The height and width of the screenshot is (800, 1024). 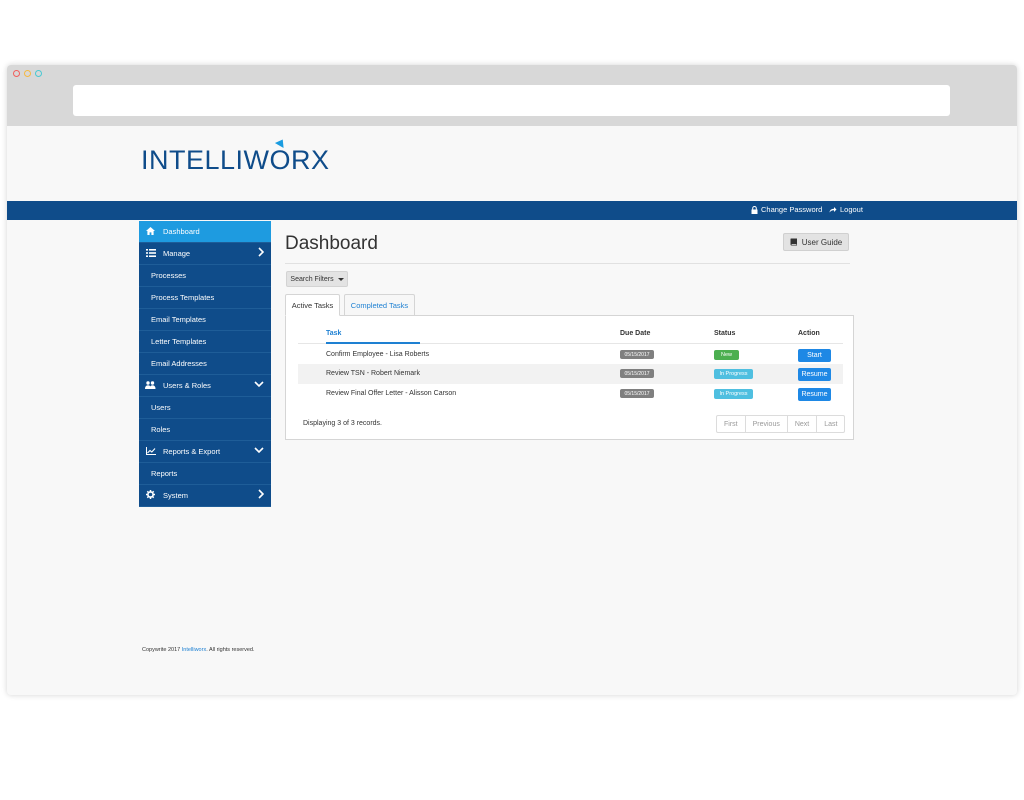 I want to click on tab-active-tasks: Active Tasks, so click(x=312, y=305).